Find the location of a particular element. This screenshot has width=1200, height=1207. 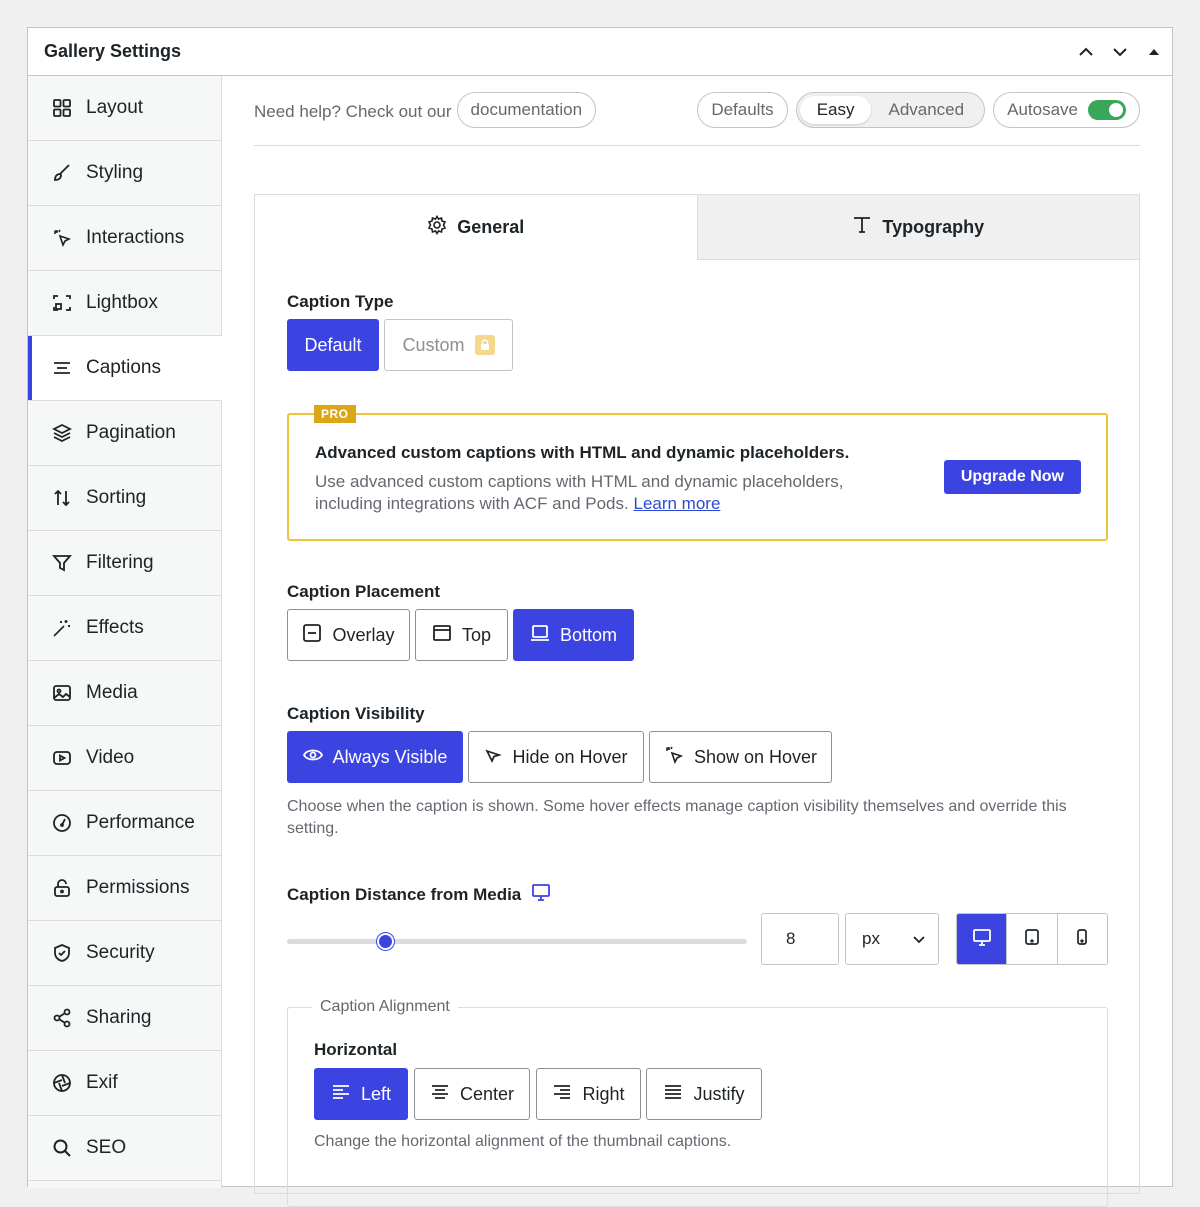

sidebar-item-label: Media is located at coordinates (112, 692).